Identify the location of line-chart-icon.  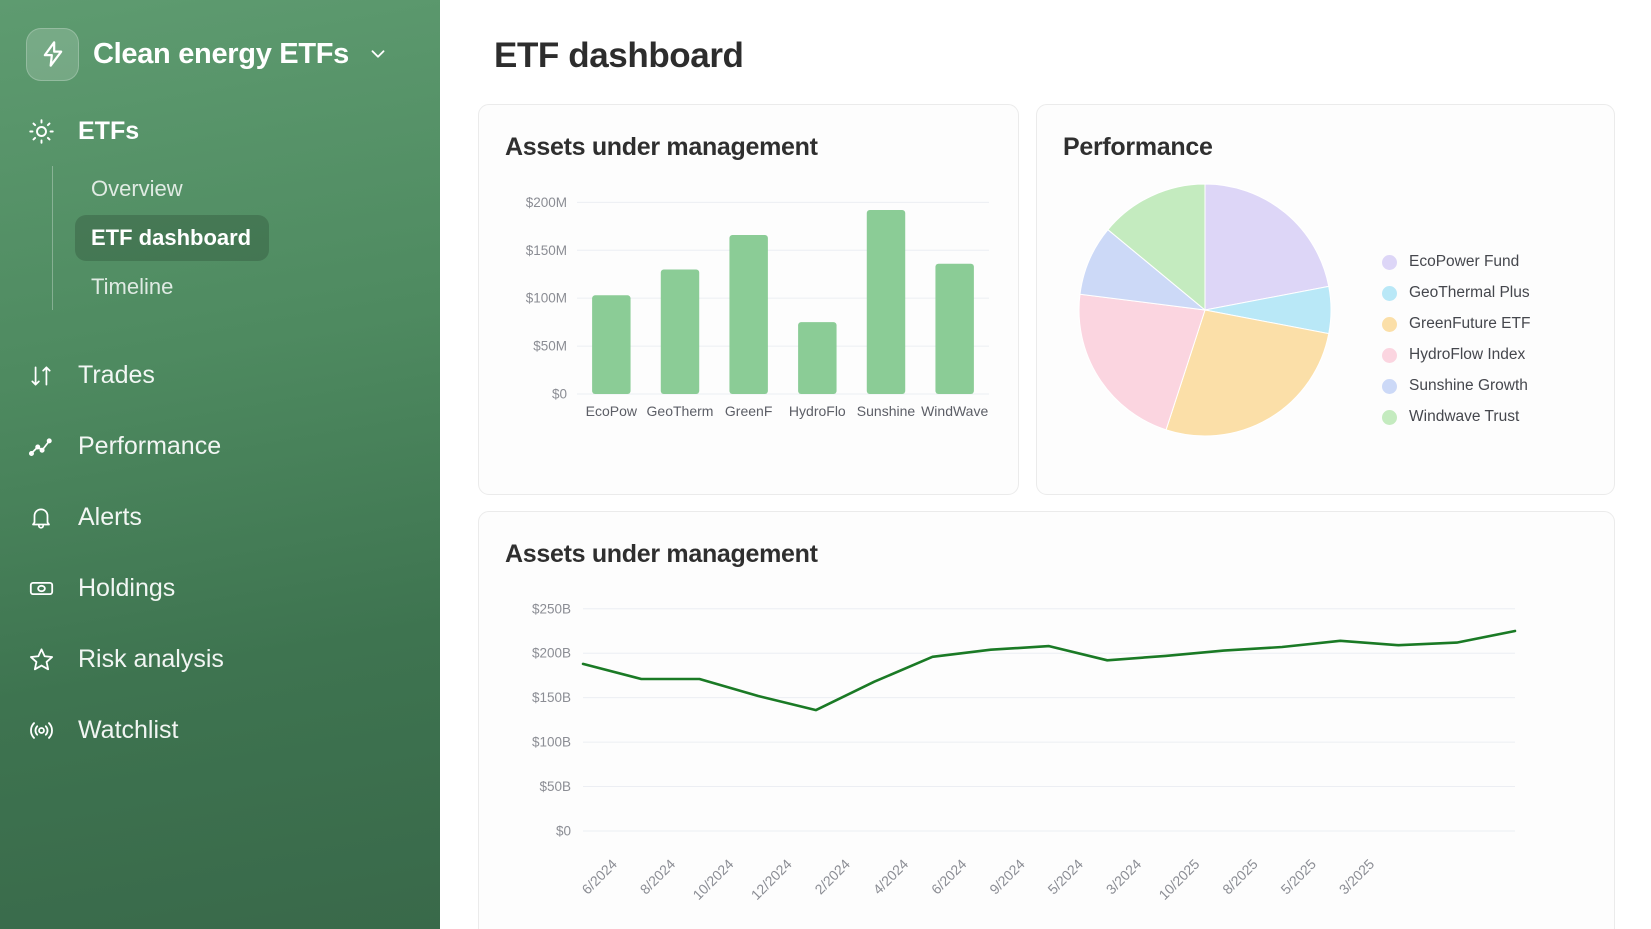
(41, 447).